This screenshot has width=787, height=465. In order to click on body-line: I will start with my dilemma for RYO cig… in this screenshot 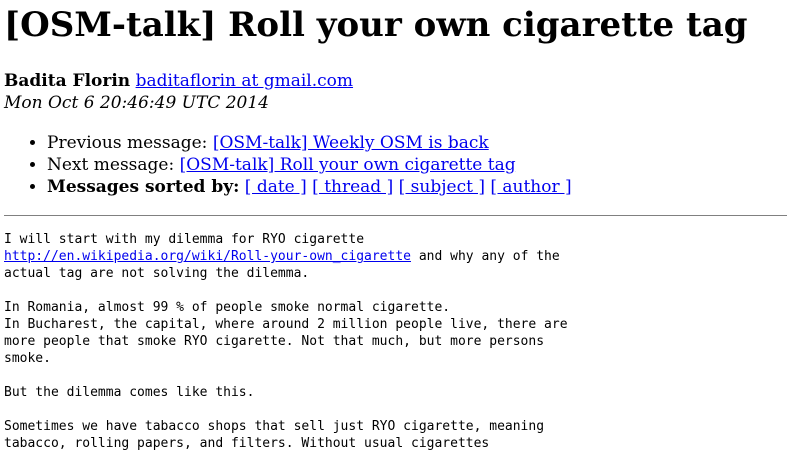, I will do `click(184, 239)`.